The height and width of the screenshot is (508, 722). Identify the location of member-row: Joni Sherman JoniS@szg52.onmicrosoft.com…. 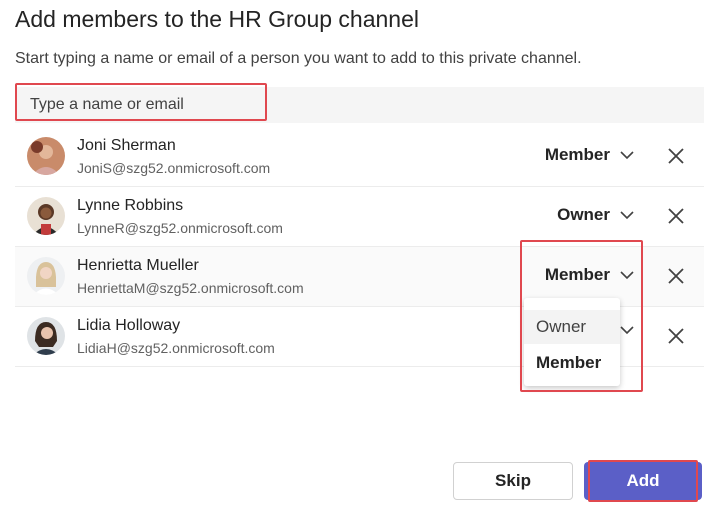
(359, 157).